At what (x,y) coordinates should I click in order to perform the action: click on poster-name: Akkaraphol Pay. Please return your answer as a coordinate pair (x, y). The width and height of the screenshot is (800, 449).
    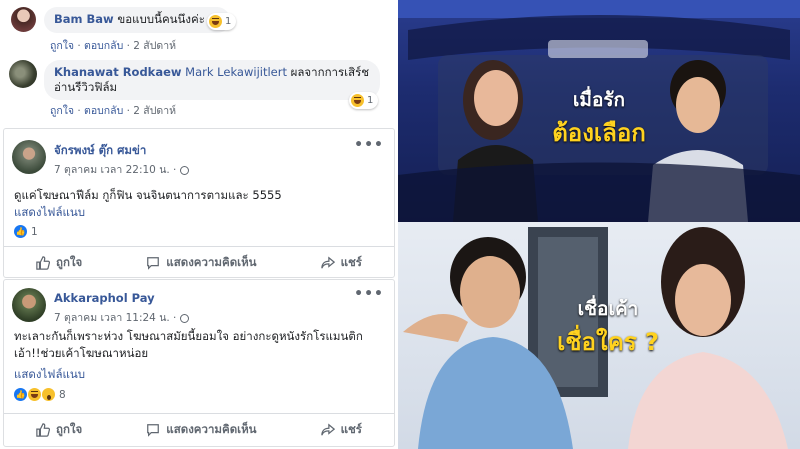
    Looking at the image, I should click on (104, 298).